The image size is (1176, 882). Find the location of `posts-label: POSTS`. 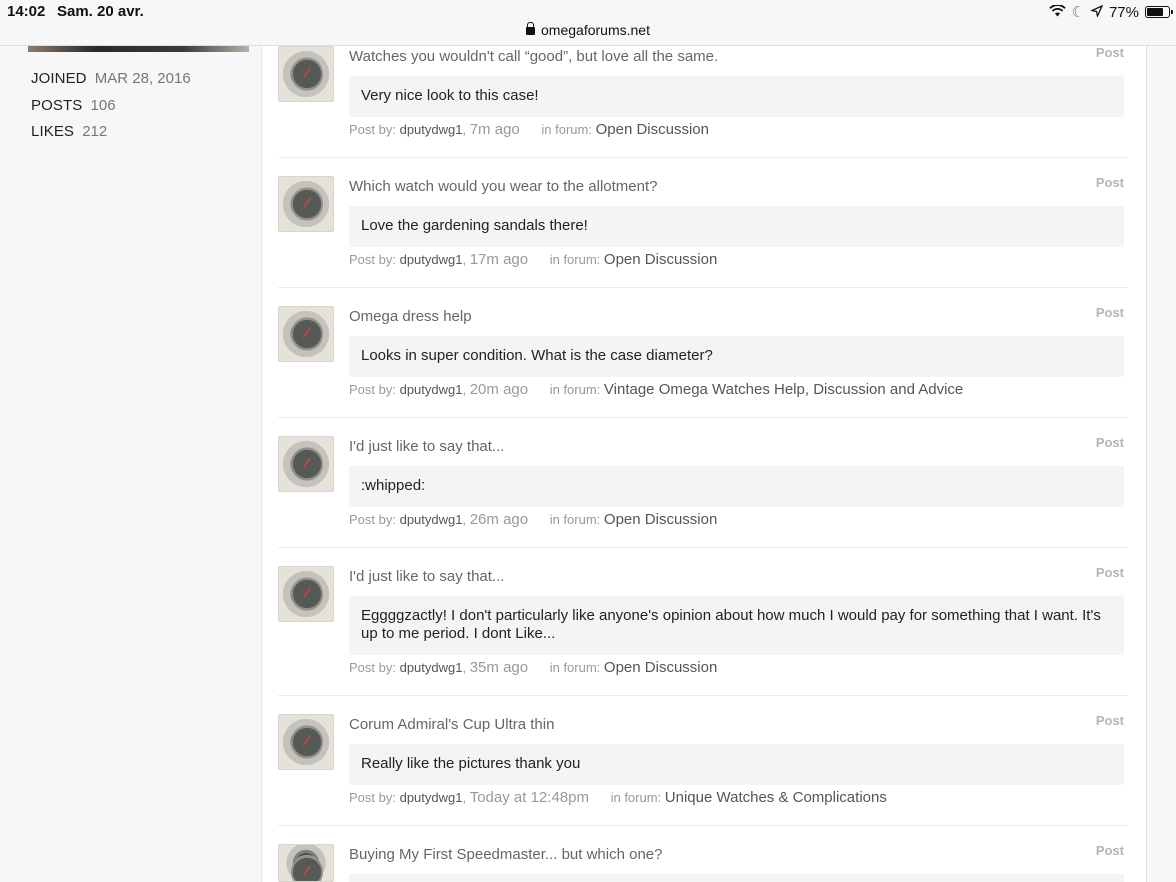

posts-label: POSTS is located at coordinates (57, 105).